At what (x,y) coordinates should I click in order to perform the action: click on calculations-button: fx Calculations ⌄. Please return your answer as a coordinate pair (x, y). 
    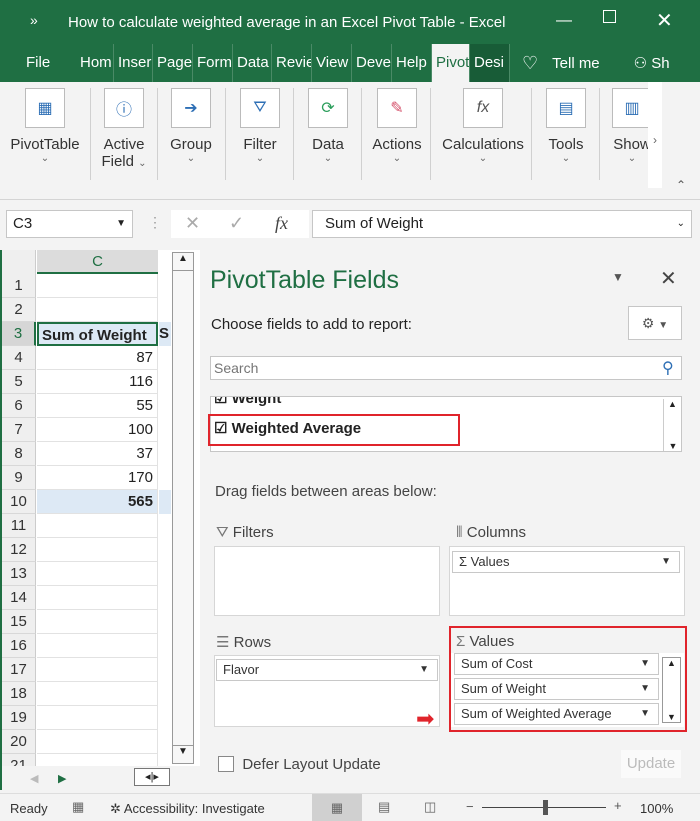
    Looking at the image, I should click on (483, 126).